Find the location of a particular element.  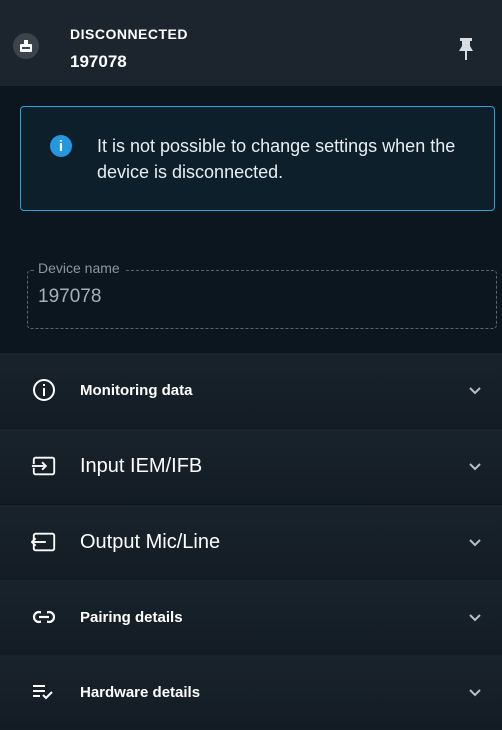

section-label: Monitoring data is located at coordinates (136, 390).